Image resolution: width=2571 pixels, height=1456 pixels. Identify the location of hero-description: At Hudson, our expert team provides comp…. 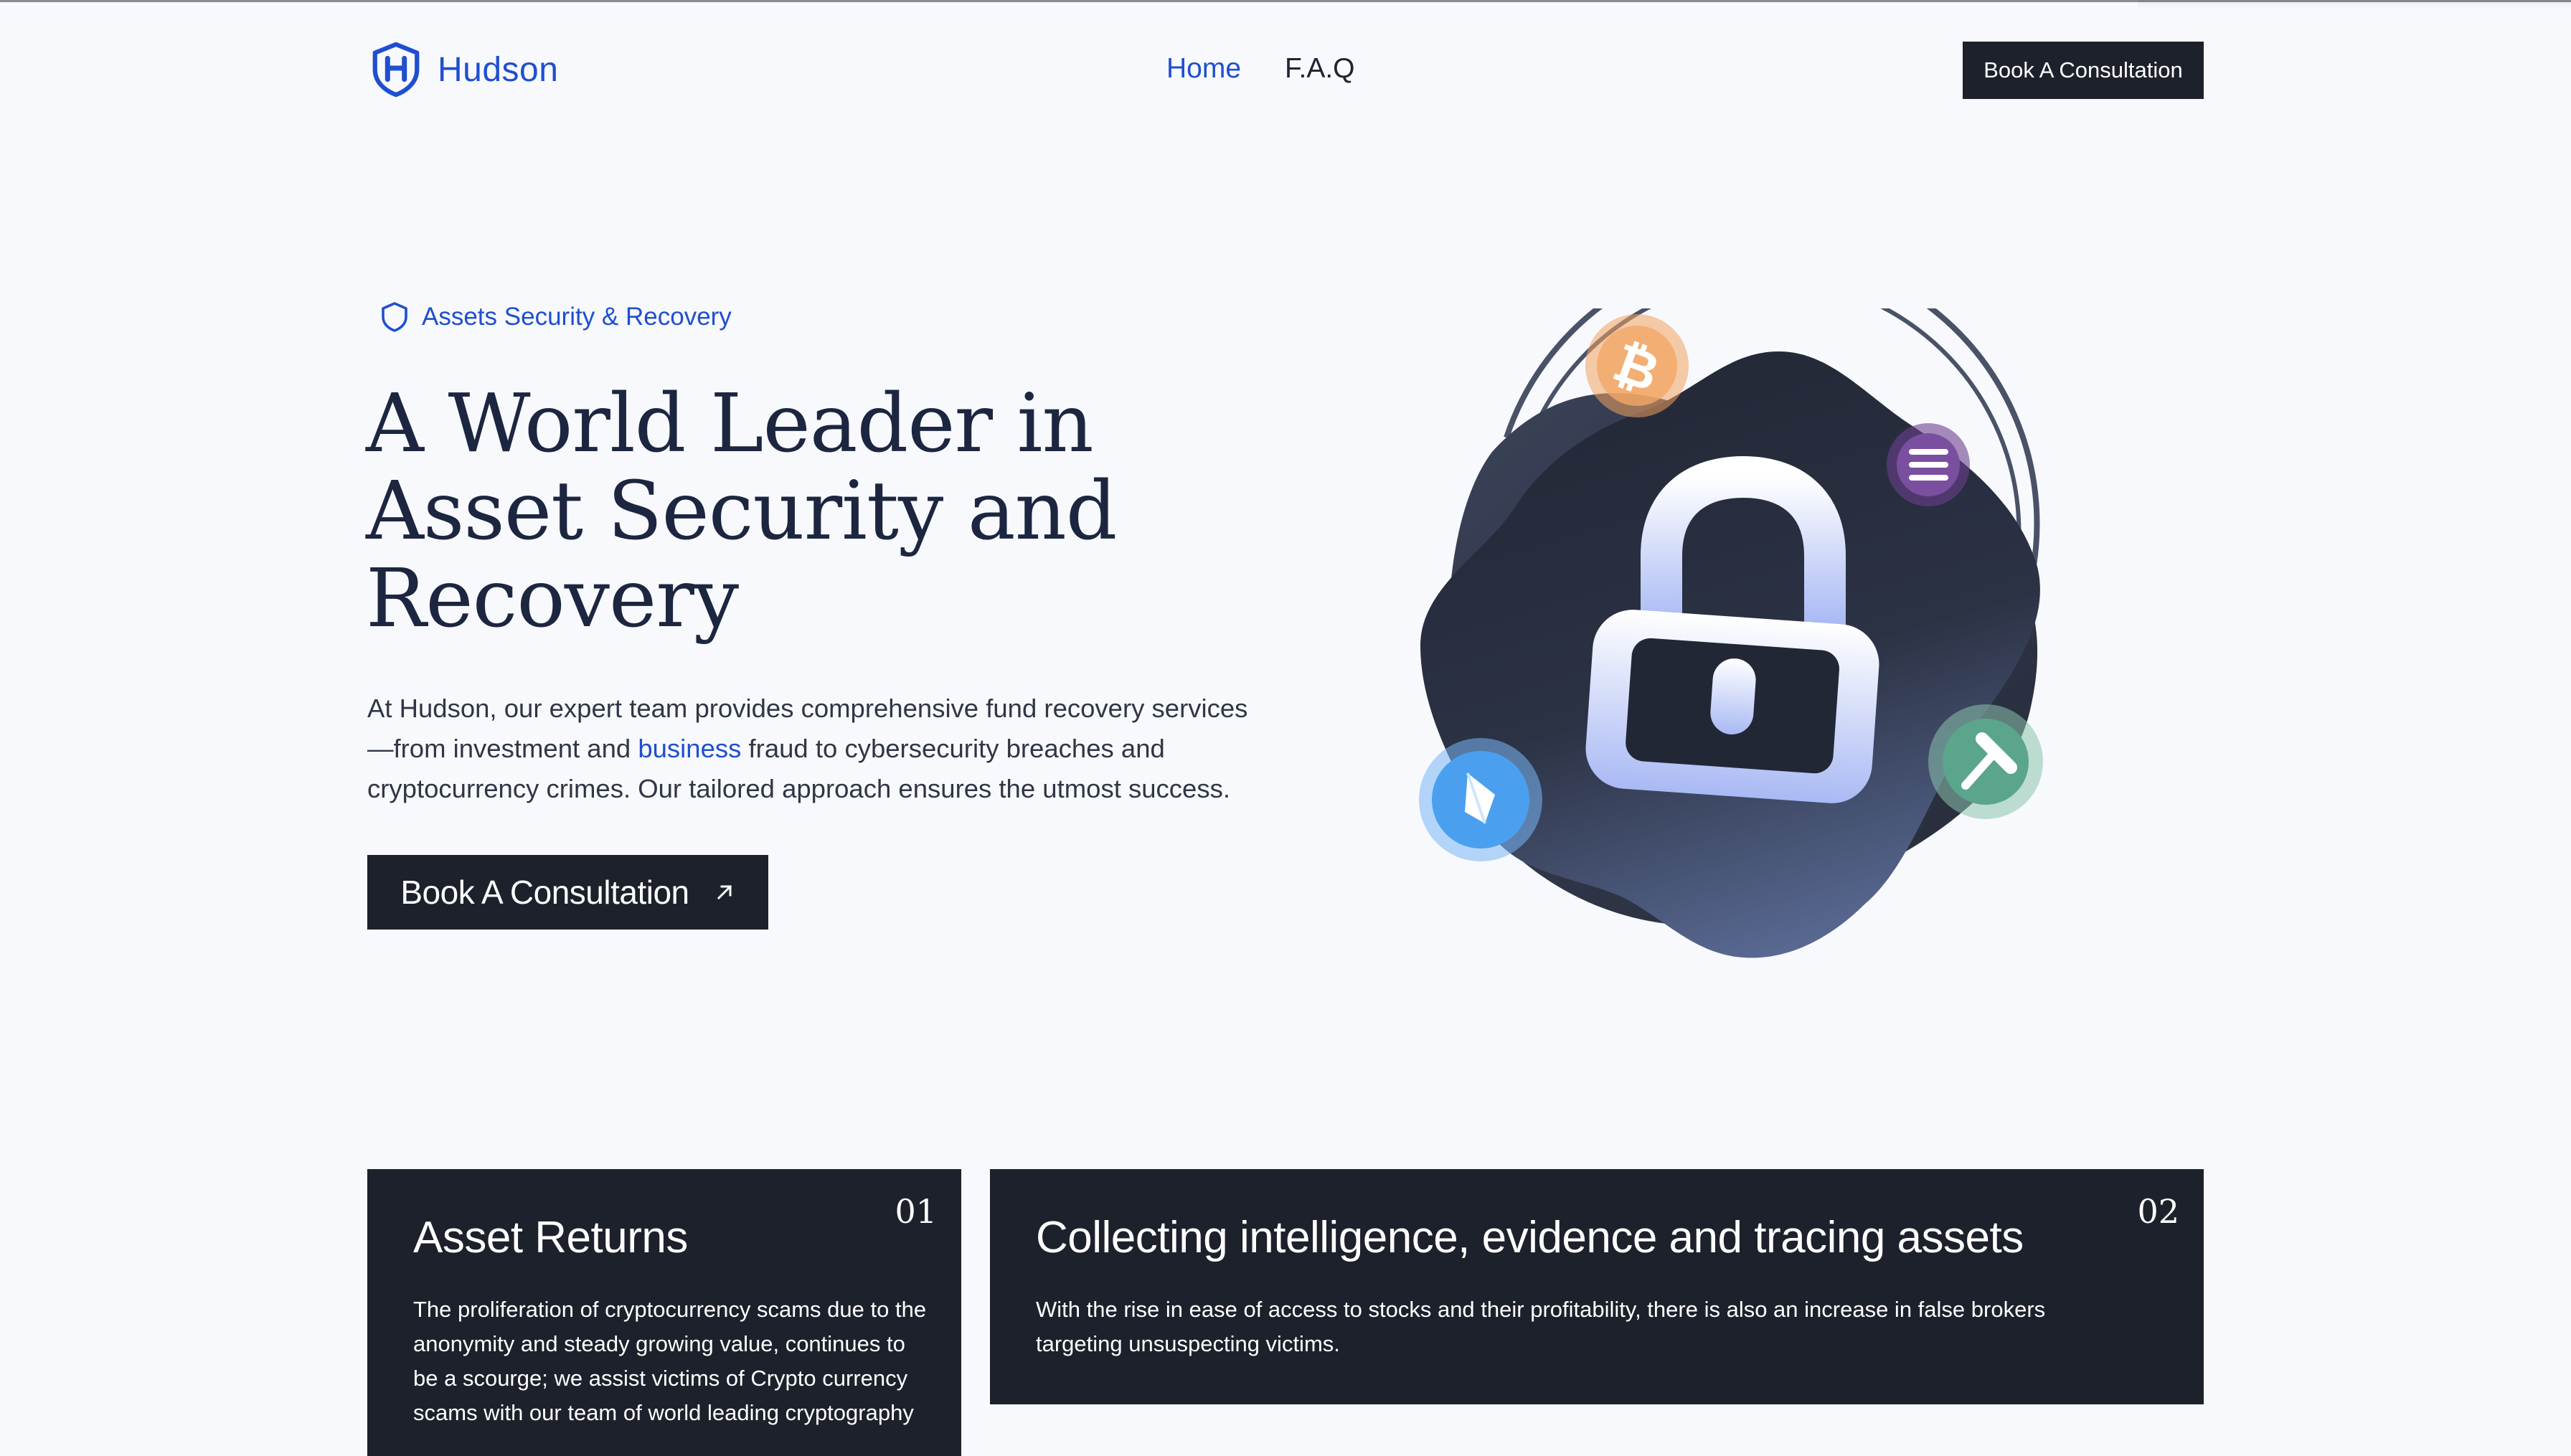
(819, 749).